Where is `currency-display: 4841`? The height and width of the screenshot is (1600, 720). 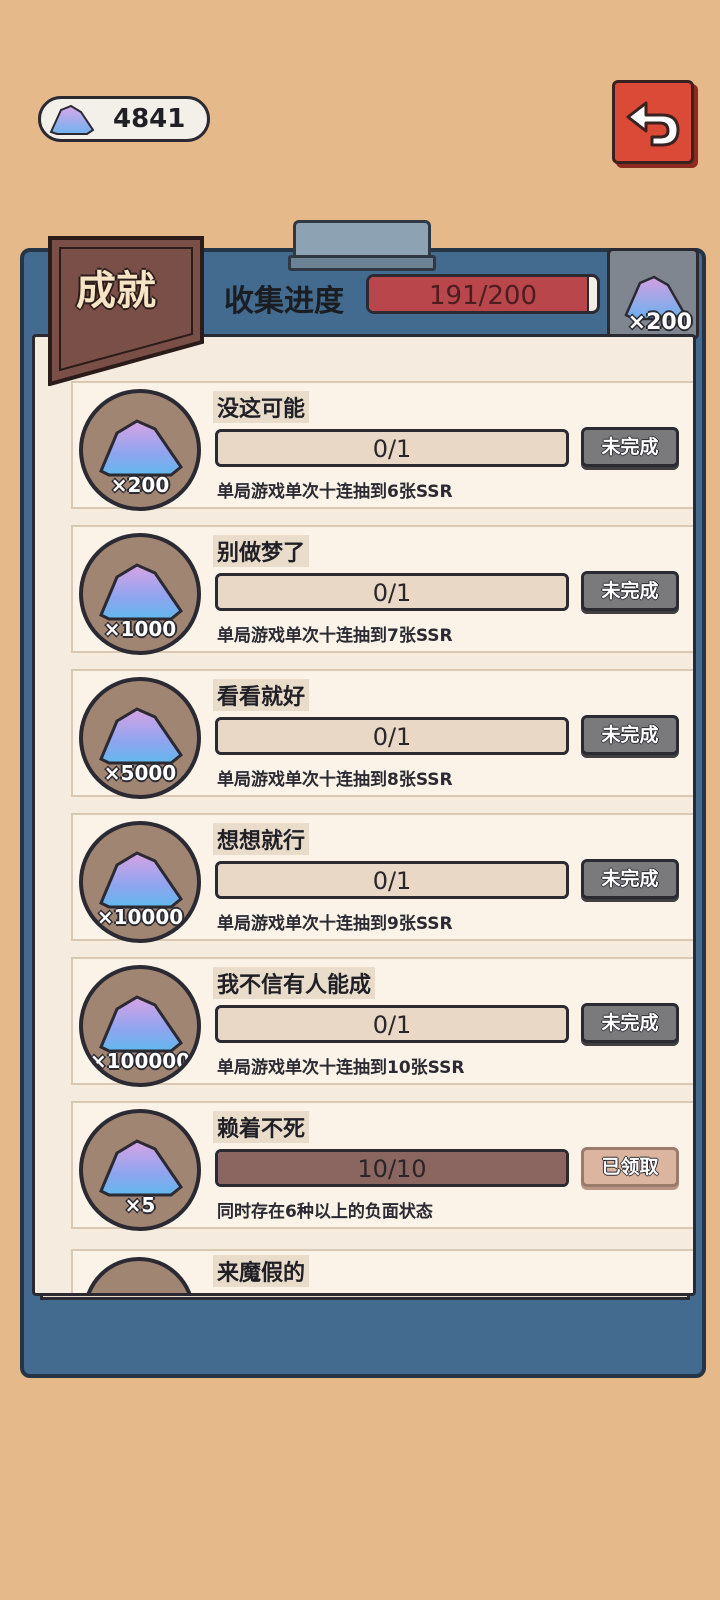
currency-display: 4841 is located at coordinates (124, 119).